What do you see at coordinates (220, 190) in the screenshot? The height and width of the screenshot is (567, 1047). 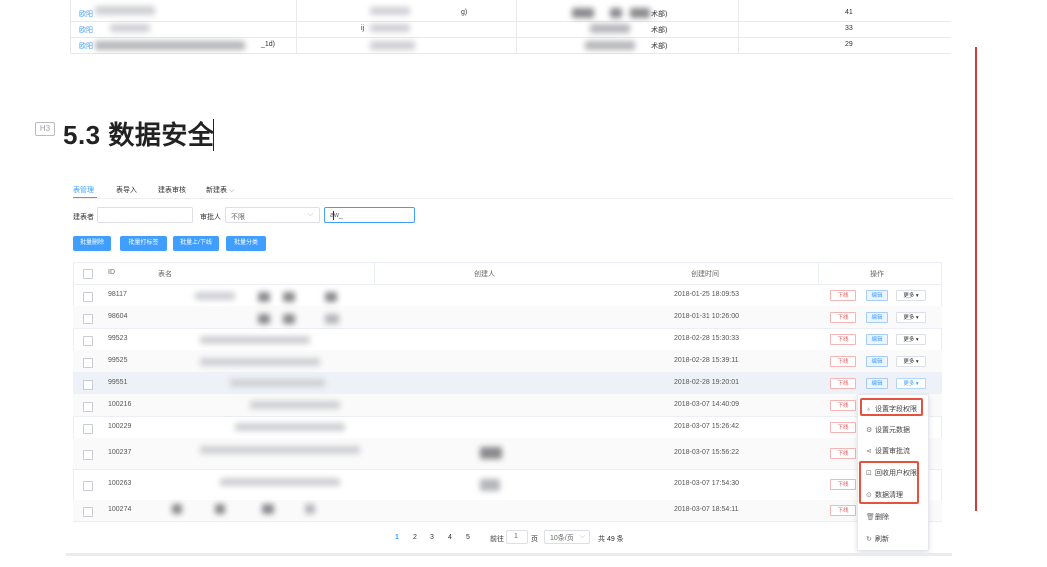 I see `tab-new-table: 新建表 ⌵` at bounding box center [220, 190].